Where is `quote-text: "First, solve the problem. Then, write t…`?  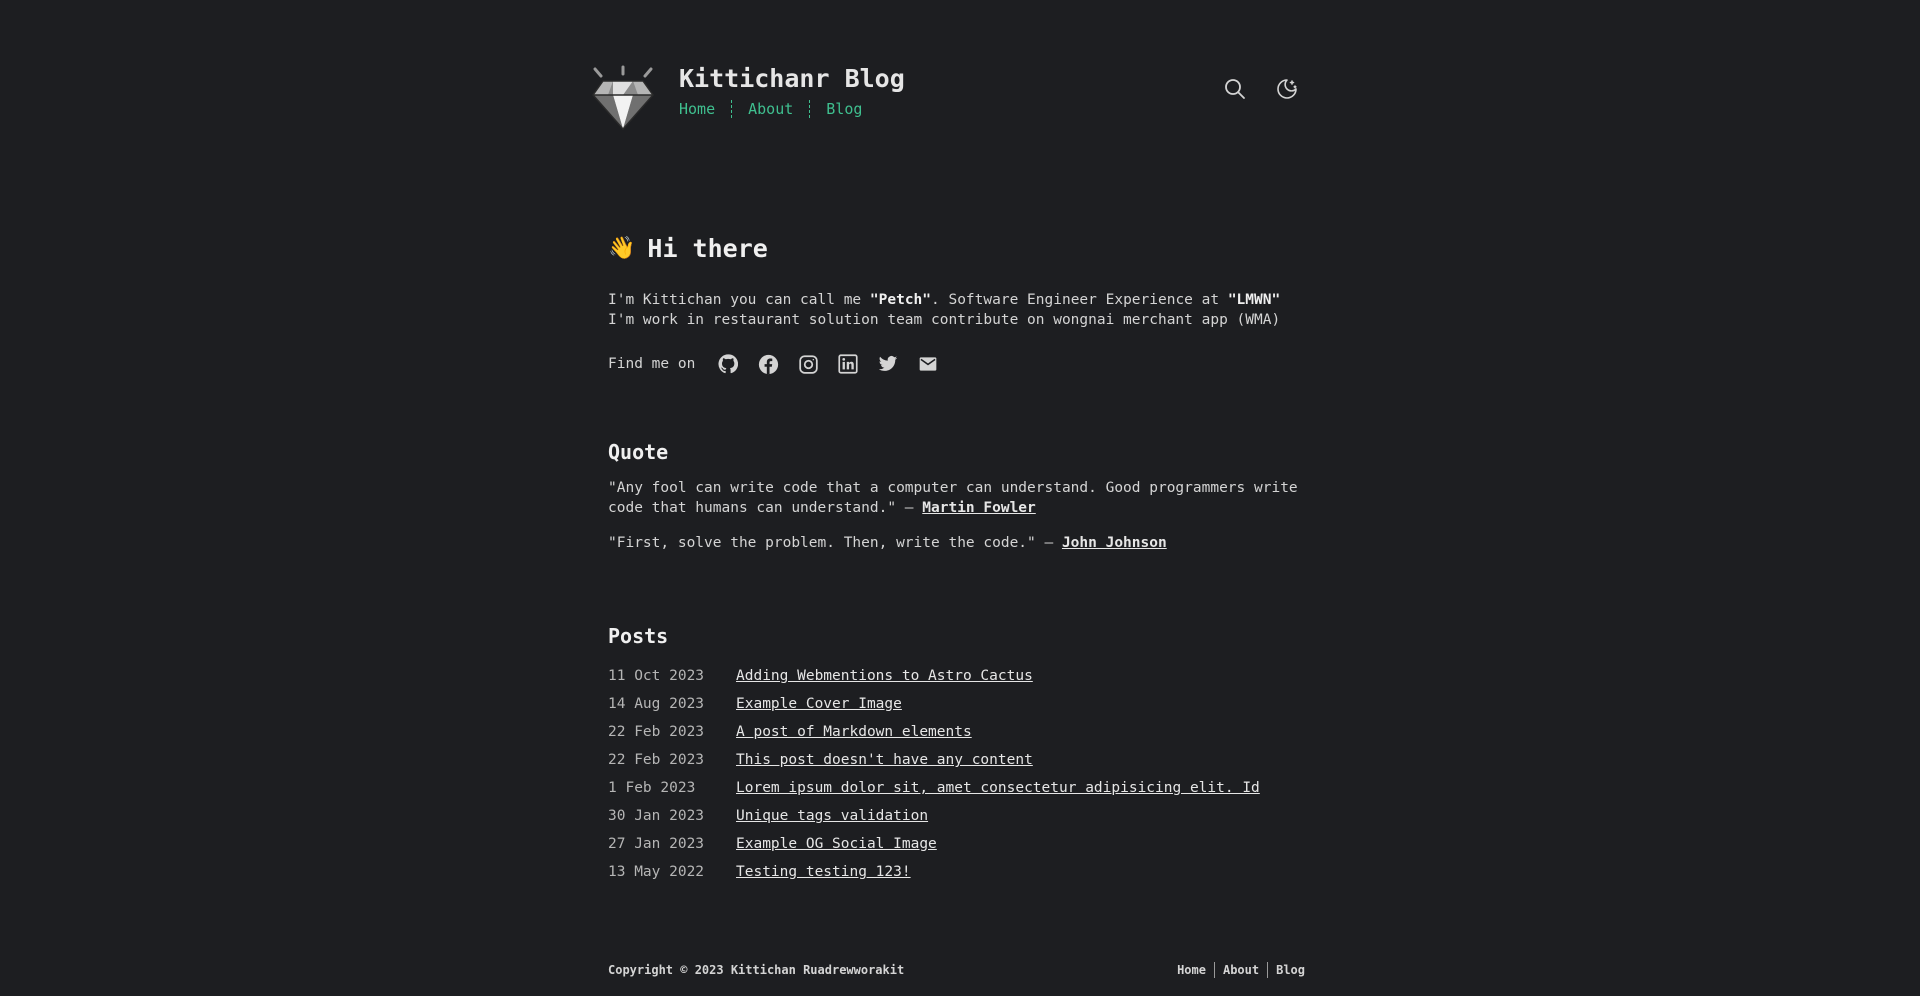 quote-text: "First, solve the problem. Then, write t… is located at coordinates (835, 543).